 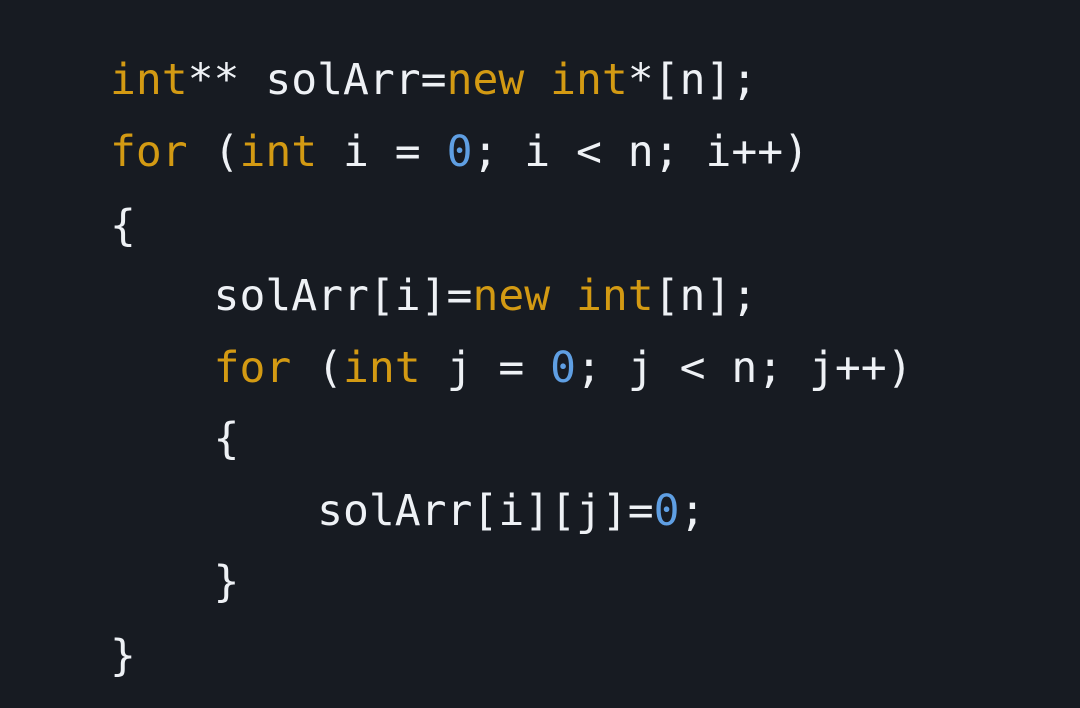 I want to click on code-token-plain: [n];, so click(x=705, y=296).